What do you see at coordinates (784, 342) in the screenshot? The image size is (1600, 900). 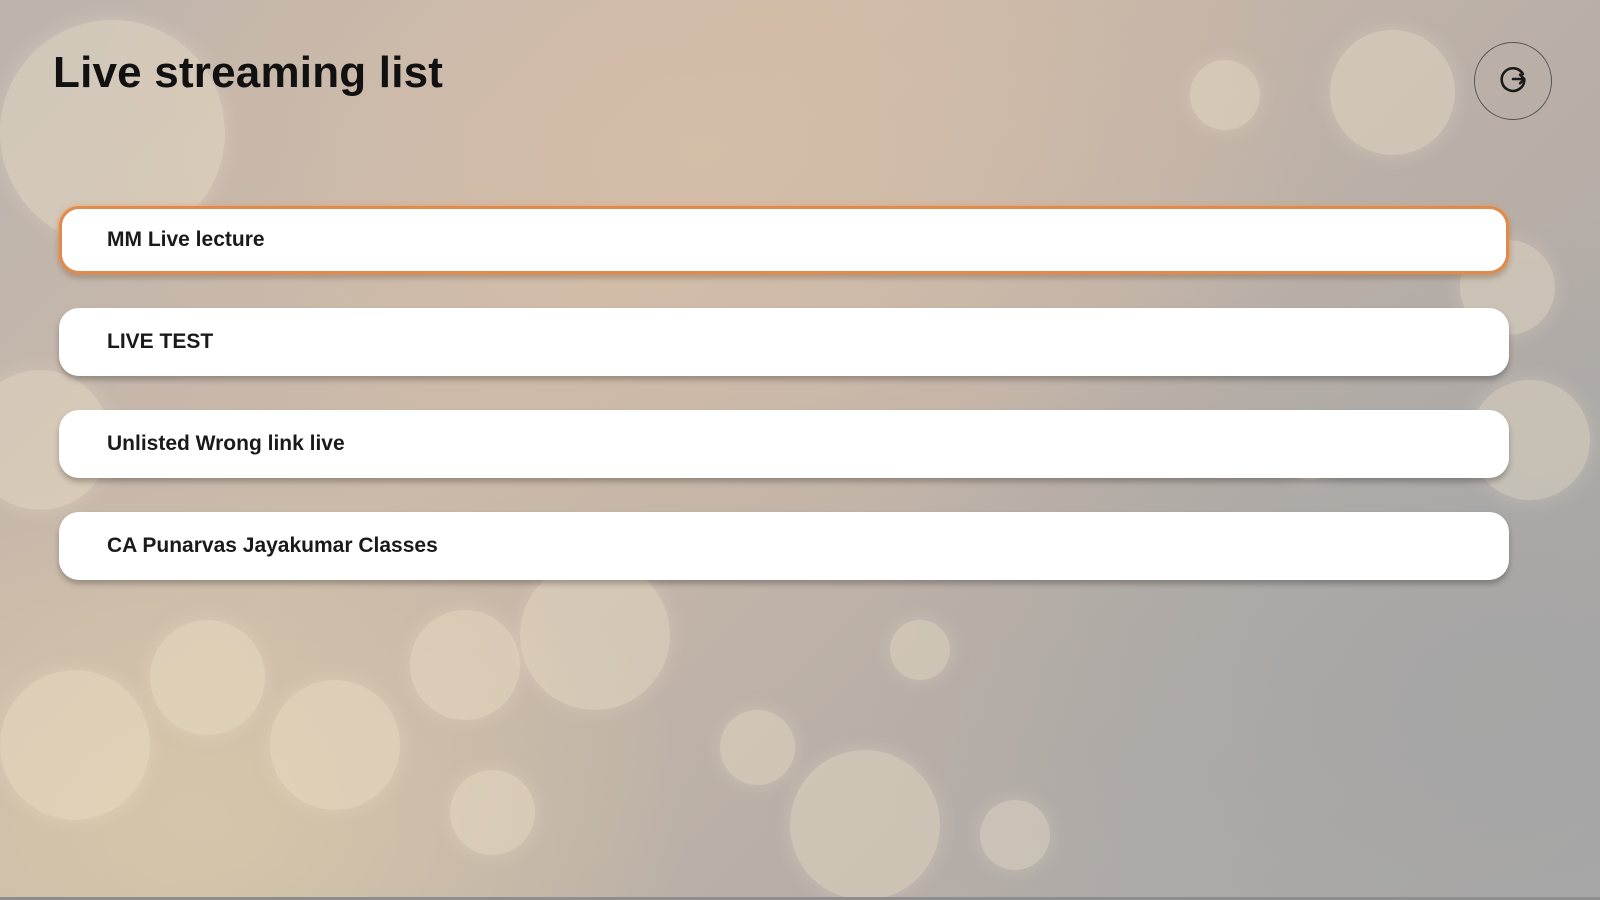 I see `stream-item-live-test: LIVE TEST` at bounding box center [784, 342].